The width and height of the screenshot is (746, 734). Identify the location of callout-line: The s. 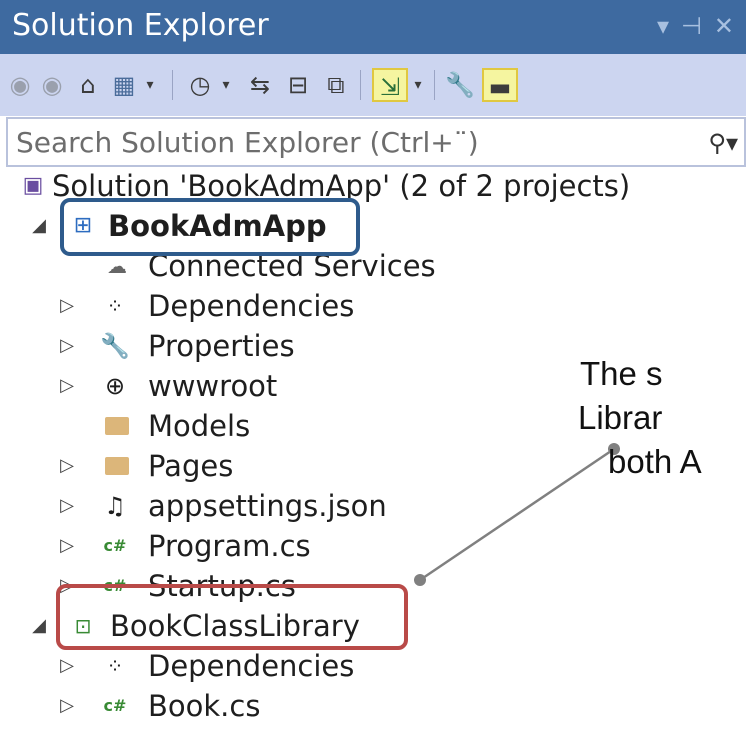
(621, 373).